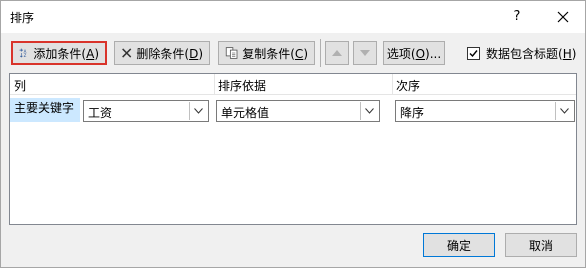  What do you see at coordinates (293, 17) in the screenshot?
I see `title-bar: 排序 ?` at bounding box center [293, 17].